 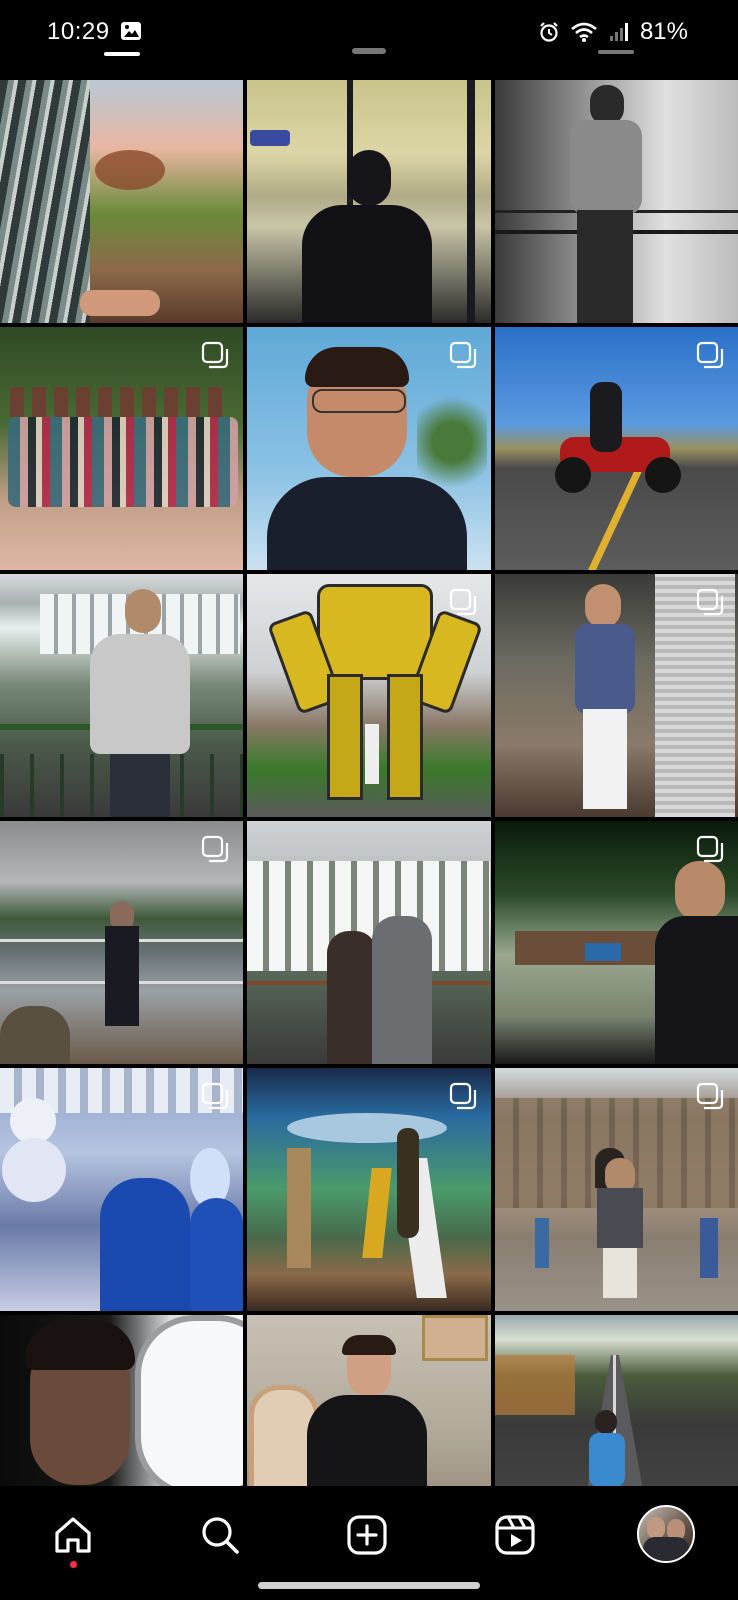 I want to click on wifi-icon, so click(x=584, y=32).